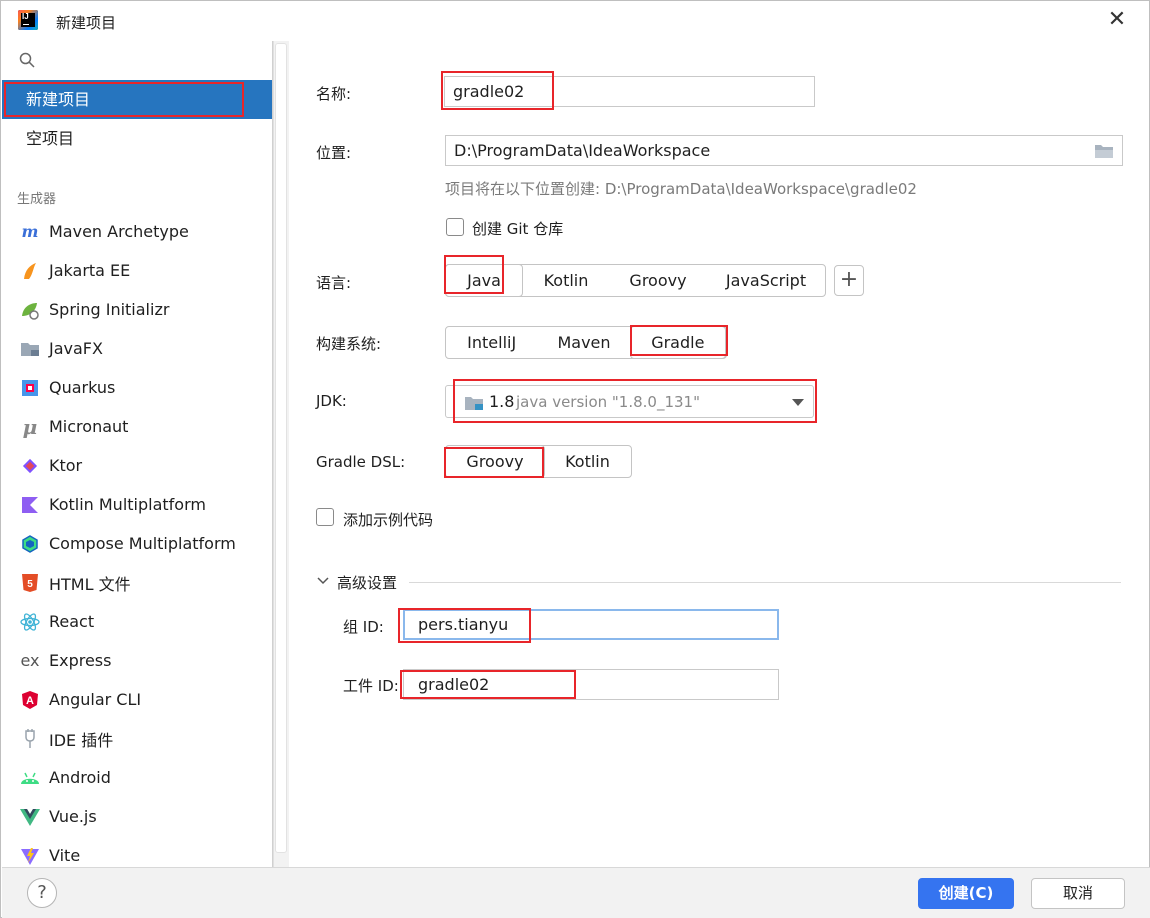  What do you see at coordinates (137, 582) in the screenshot?
I see `sidebar-item-html: 5 HTML 文件` at bounding box center [137, 582].